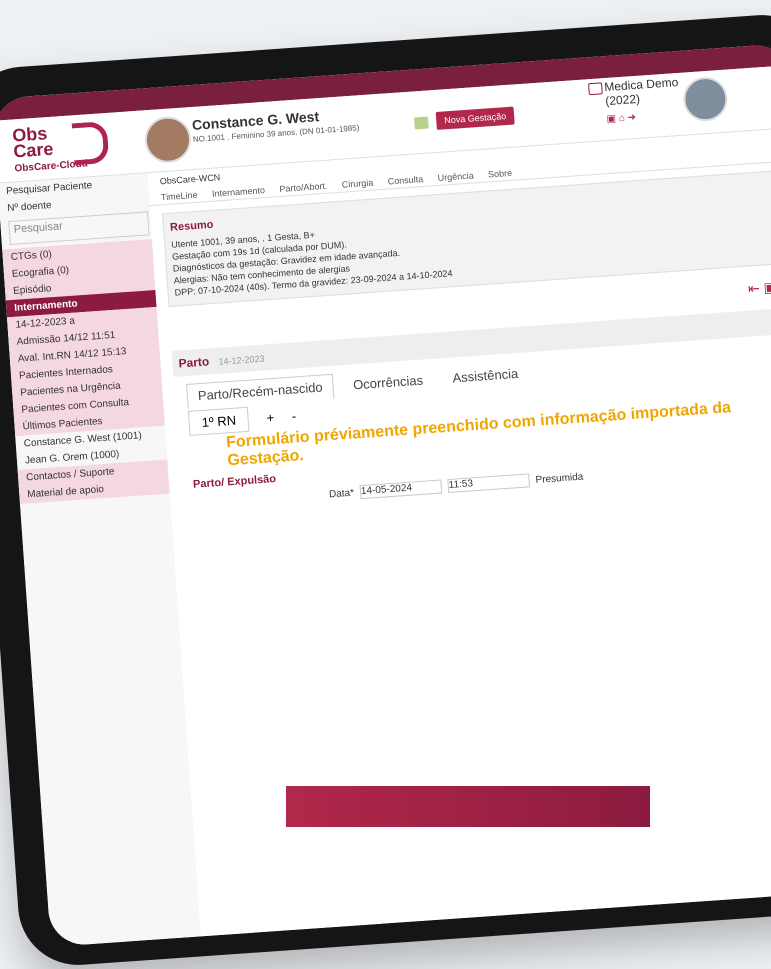 This screenshot has width=771, height=969. I want to click on tab-sobre: Sobre, so click(500, 174).